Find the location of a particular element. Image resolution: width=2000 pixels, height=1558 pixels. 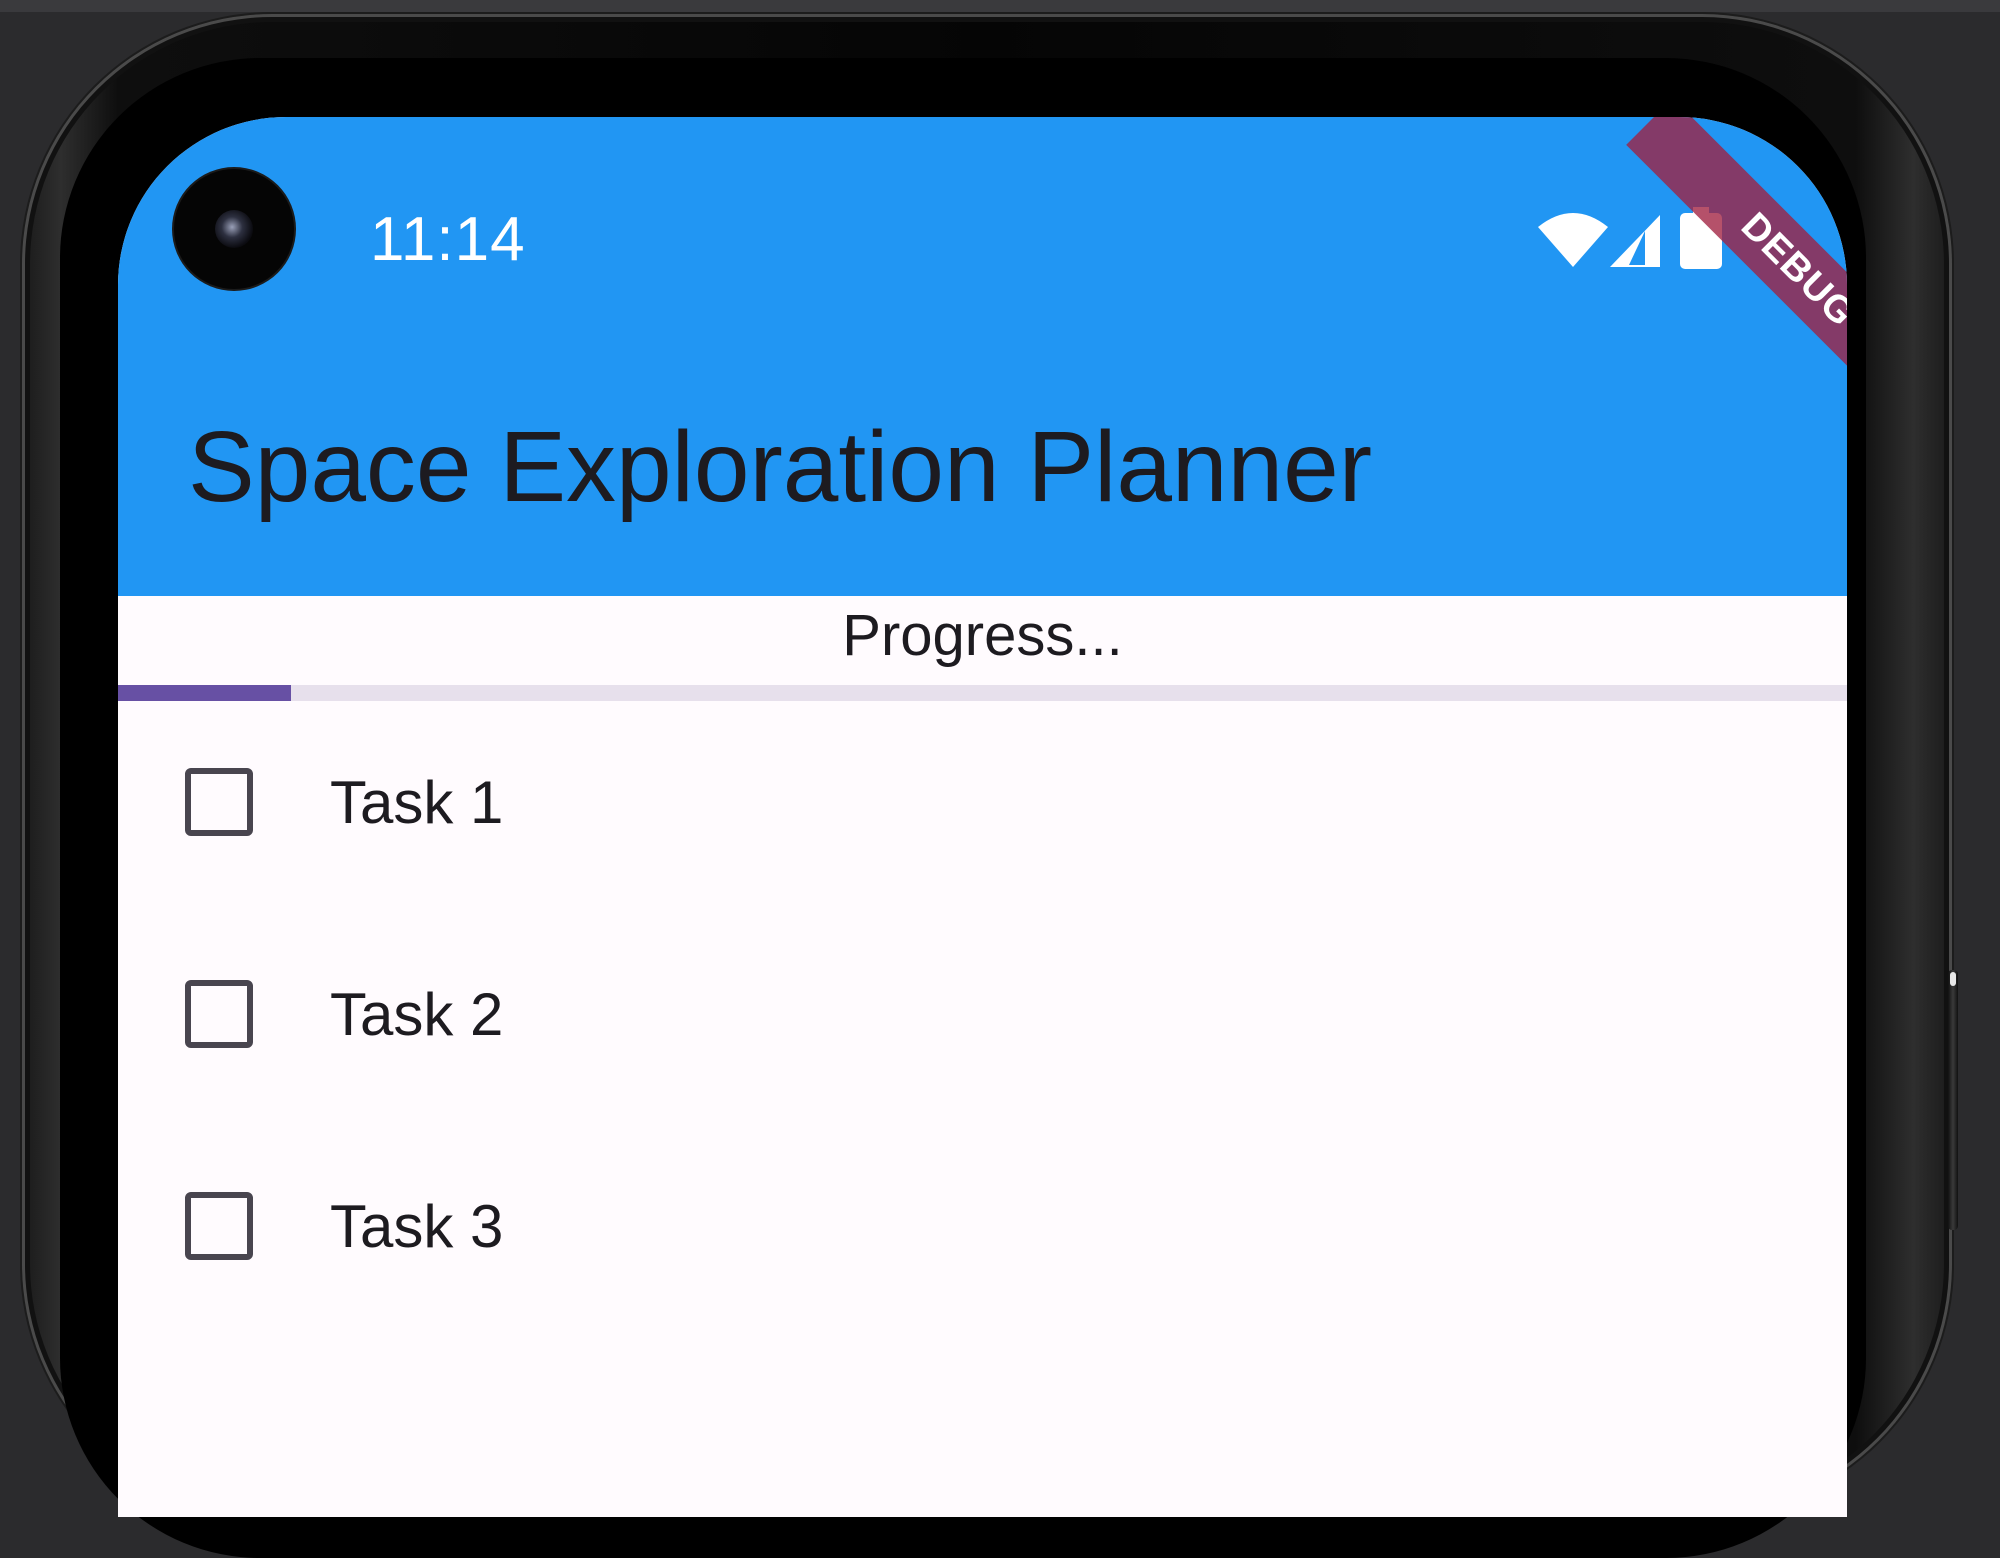

task-label: Task 1 is located at coordinates (417, 802).